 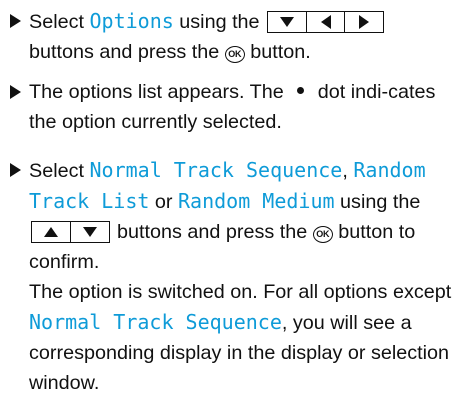 What do you see at coordinates (377, 202) in the screenshot?
I see `step-3-text-4: using the` at bounding box center [377, 202].